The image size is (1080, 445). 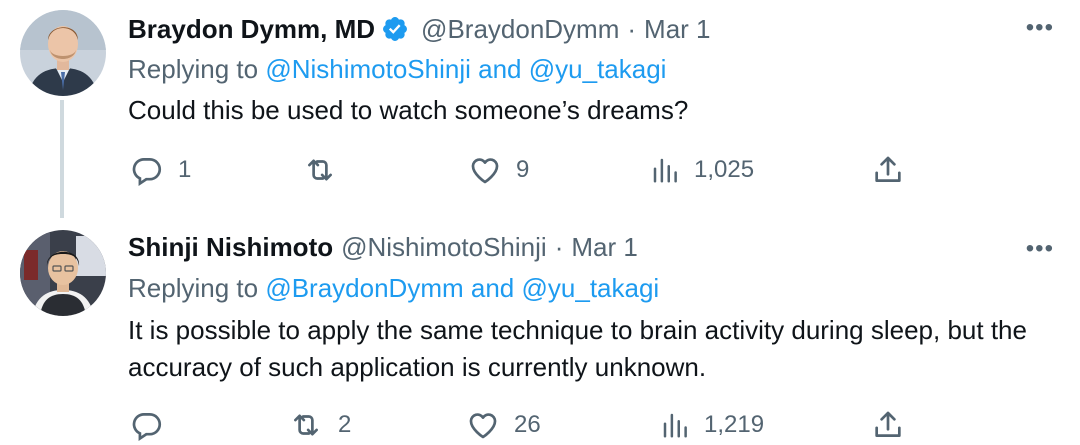 What do you see at coordinates (527, 424) in the screenshot?
I see `like-count: 26` at bounding box center [527, 424].